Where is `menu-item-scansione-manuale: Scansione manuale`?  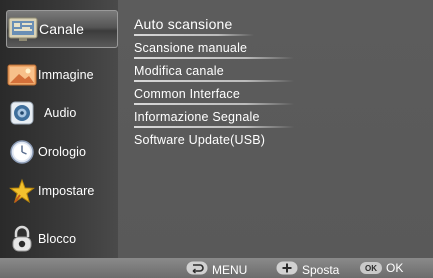
menu-item-scansione-manuale: Scansione manuale is located at coordinates (214, 48).